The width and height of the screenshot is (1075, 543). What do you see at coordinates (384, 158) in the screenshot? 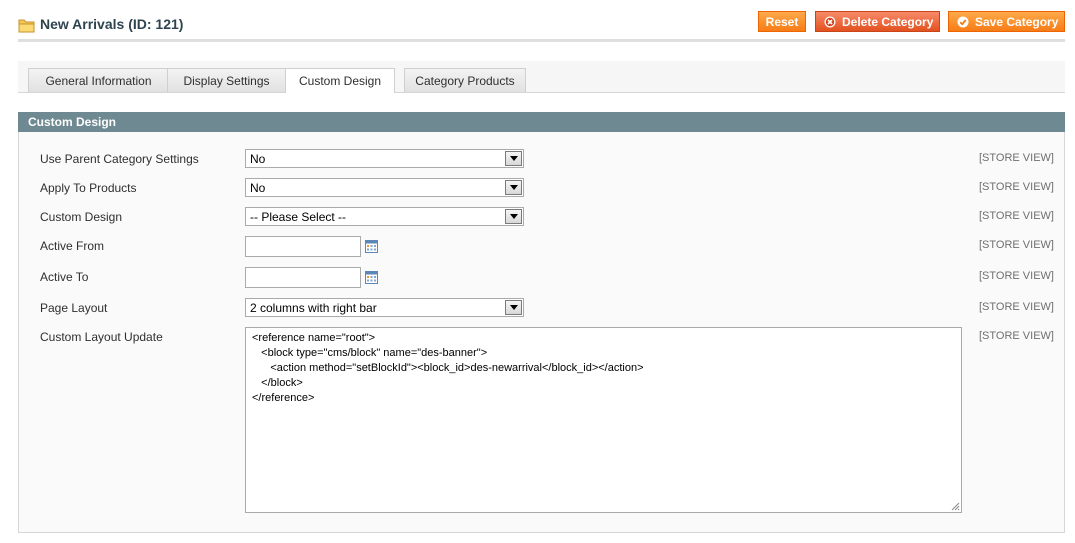
I see `use-parent-select: No` at bounding box center [384, 158].